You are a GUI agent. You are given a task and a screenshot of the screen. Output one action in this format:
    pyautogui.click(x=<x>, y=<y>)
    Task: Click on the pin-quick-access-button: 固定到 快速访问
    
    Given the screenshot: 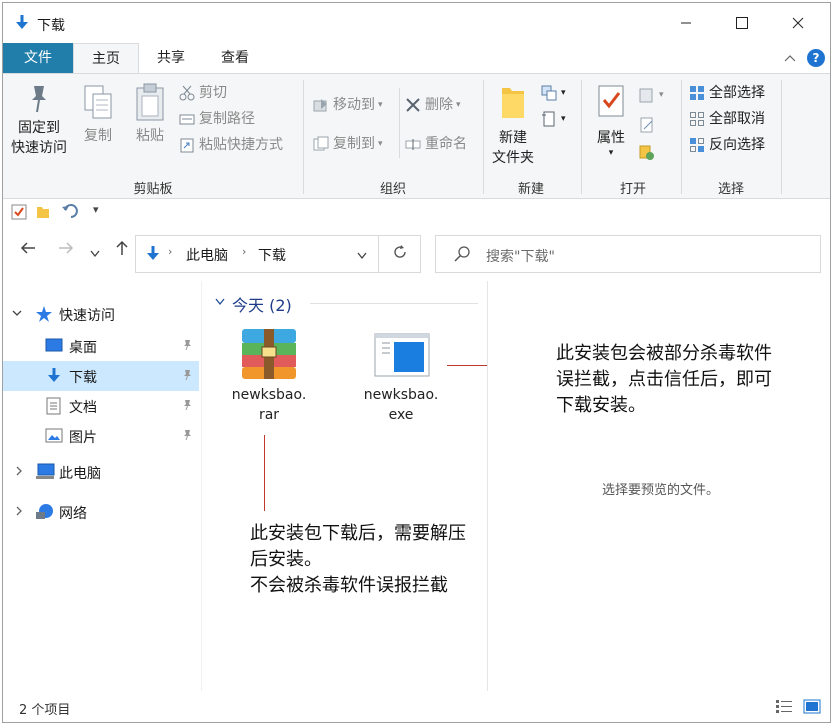 What is the action you would take?
    pyautogui.click(x=39, y=120)
    